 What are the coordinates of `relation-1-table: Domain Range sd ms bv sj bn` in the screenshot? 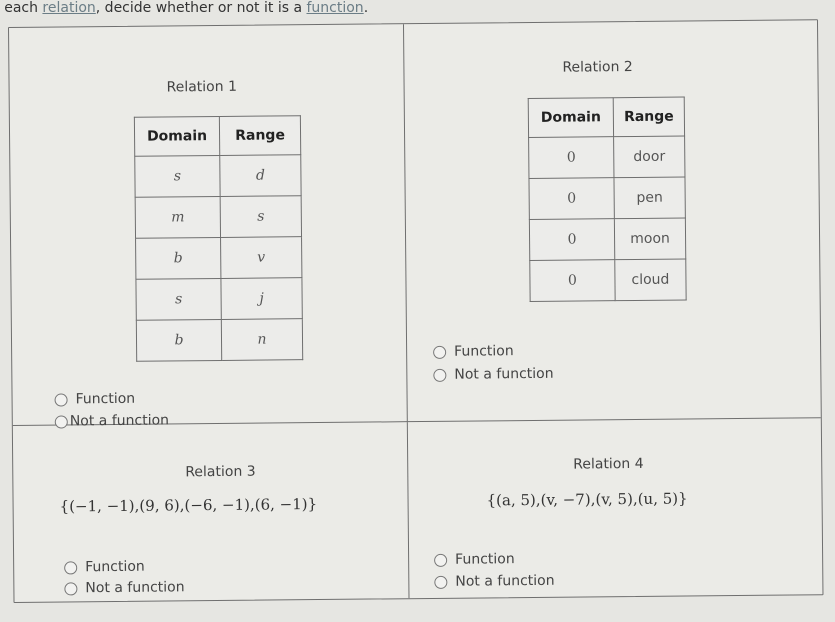 It's located at (218, 238).